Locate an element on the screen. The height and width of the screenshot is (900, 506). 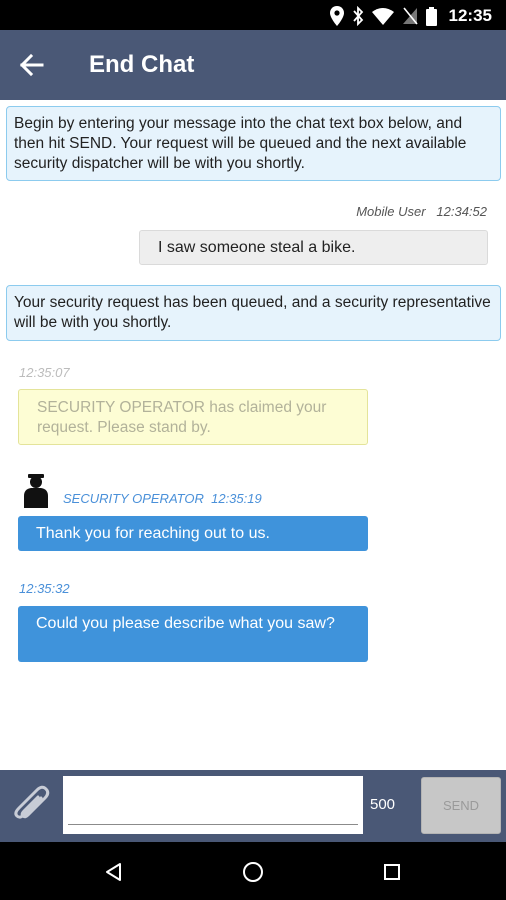
paperclip-icon is located at coordinates (32, 802).